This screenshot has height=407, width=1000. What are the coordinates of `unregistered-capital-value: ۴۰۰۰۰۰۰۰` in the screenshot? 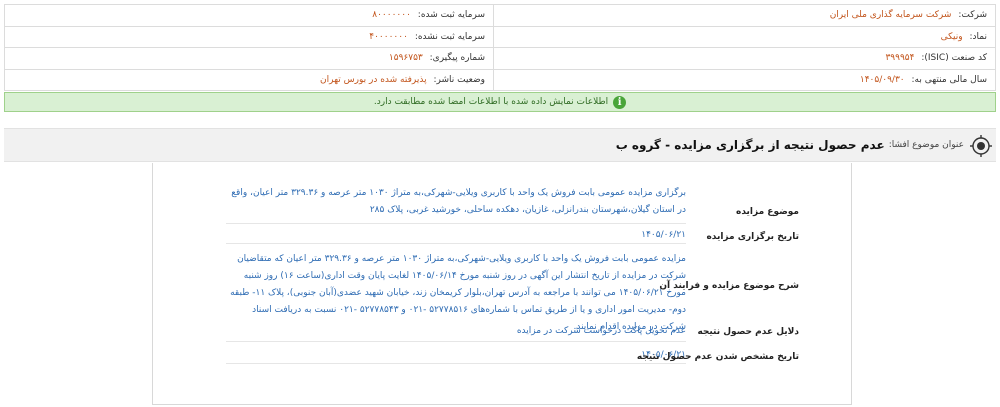 It's located at (388, 36).